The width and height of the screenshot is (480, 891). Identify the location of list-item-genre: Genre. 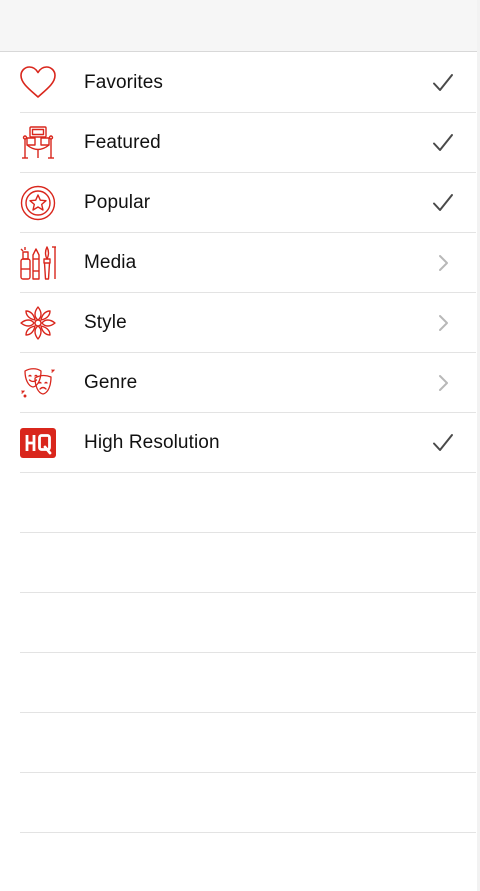
(240, 383).